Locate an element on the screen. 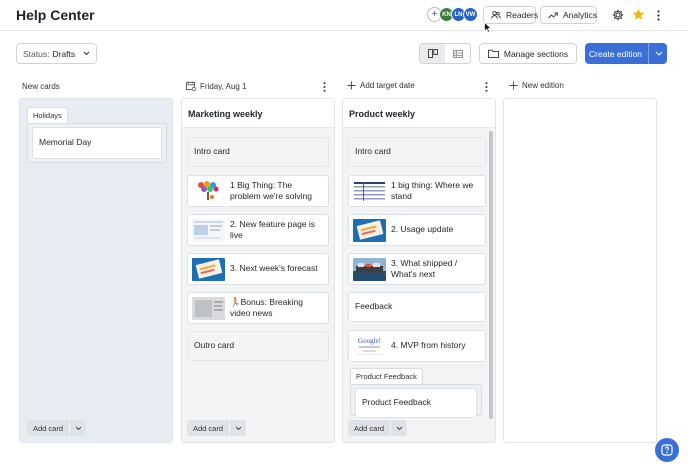 The width and height of the screenshot is (688, 467). card-big-thing: 1 Big Thing: The problem we're solving is located at coordinates (258, 191).